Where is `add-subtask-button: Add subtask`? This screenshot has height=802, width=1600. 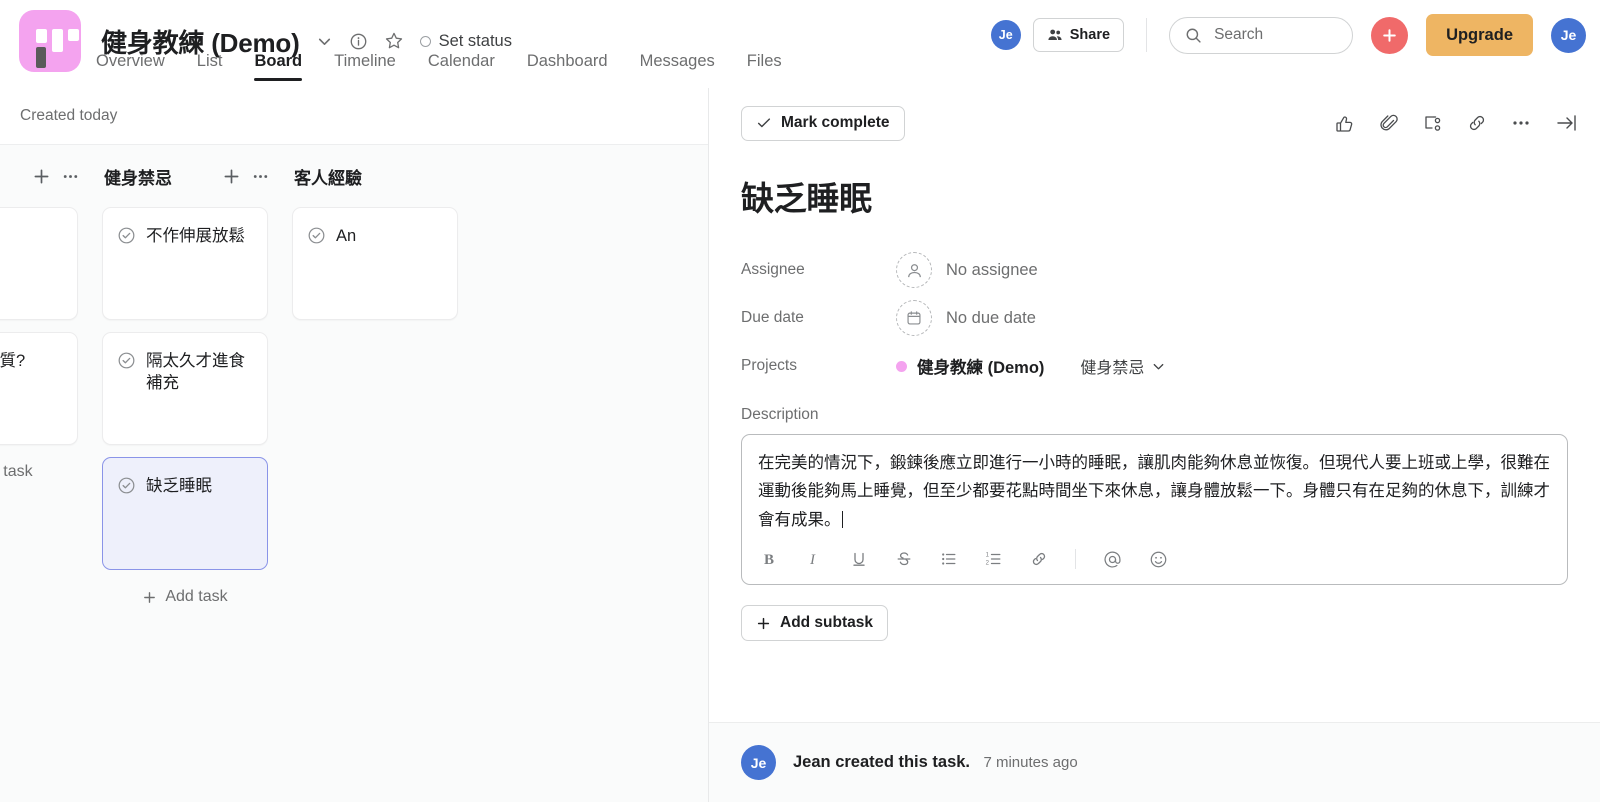
add-subtask-button: Add subtask is located at coordinates (815, 623).